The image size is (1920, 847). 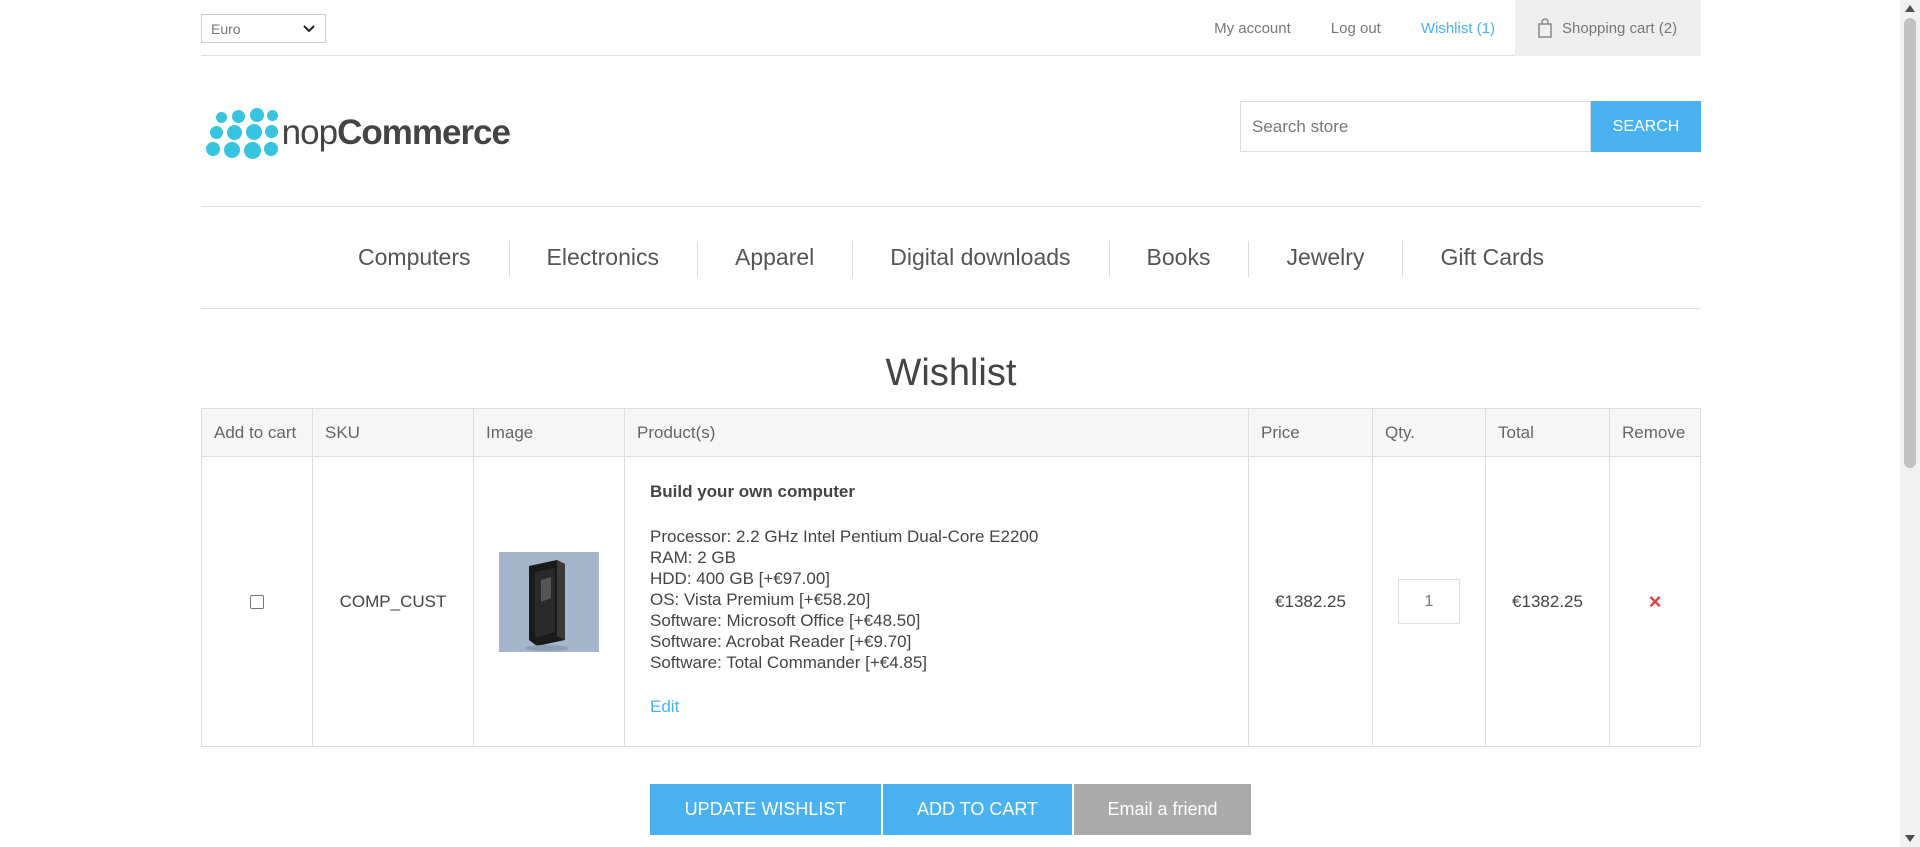 What do you see at coordinates (1178, 259) in the screenshot?
I see `nav-item-books: Books` at bounding box center [1178, 259].